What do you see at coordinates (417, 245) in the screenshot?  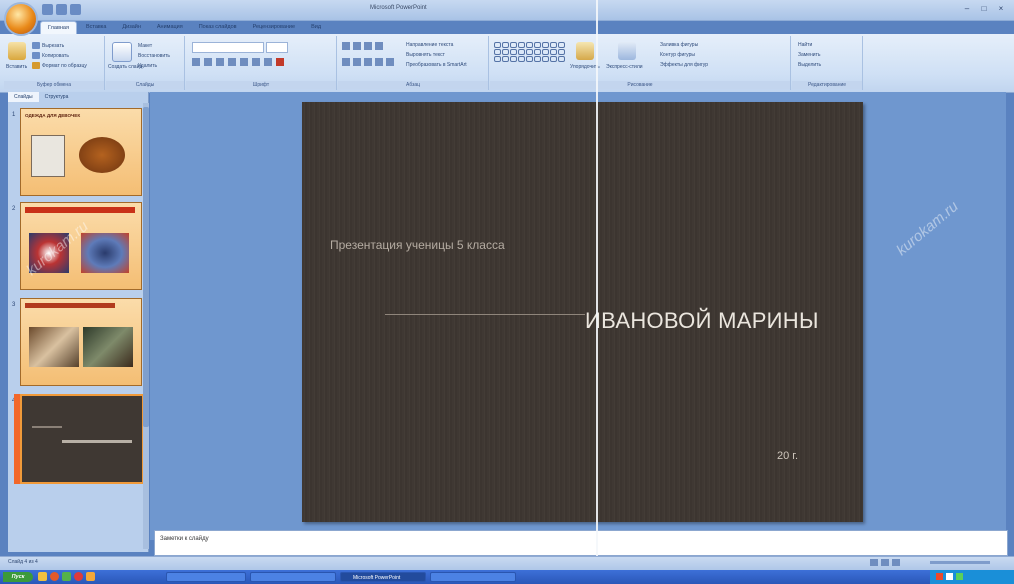 I see `slide-subtitle: Презентация ученицы 5 класса` at bounding box center [417, 245].